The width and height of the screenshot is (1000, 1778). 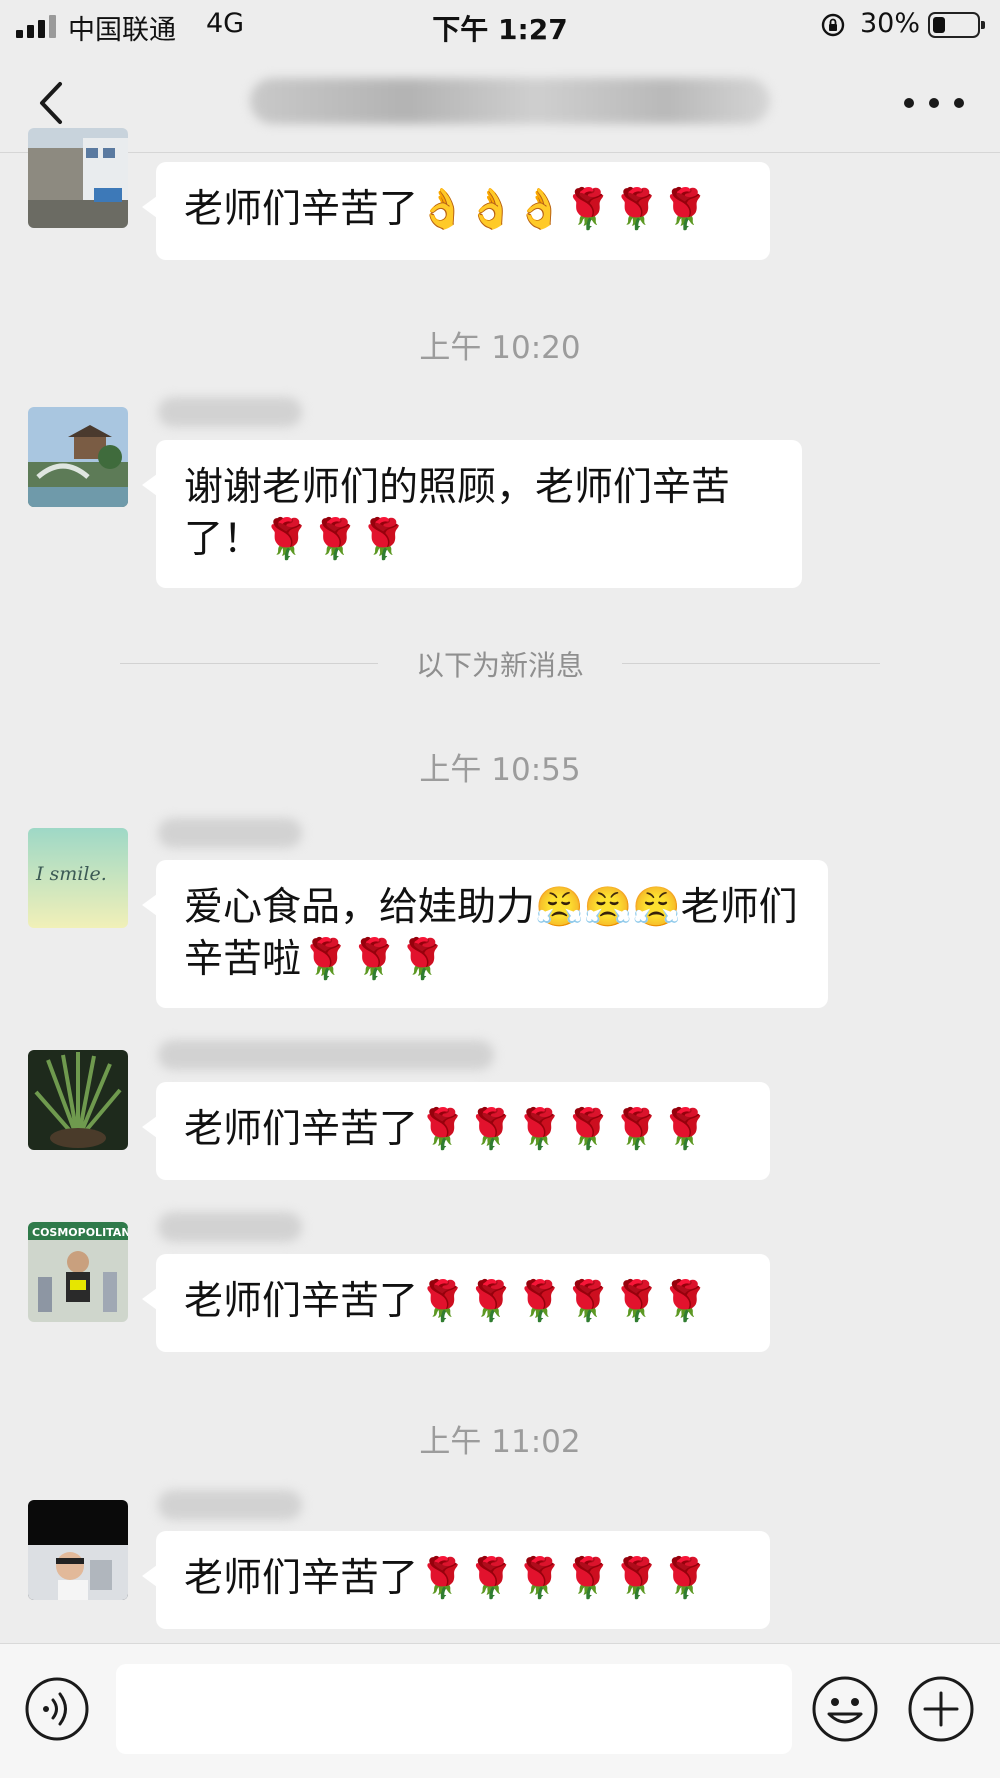 I want to click on emoji-icon, so click(x=845, y=1709).